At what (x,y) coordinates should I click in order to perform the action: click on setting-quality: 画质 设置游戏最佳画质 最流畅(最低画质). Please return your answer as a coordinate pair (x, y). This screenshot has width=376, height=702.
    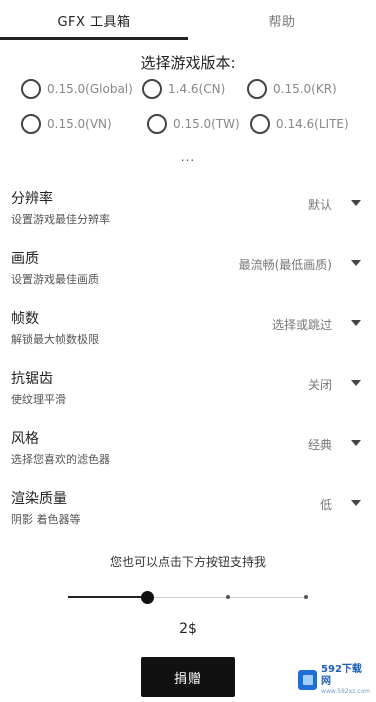
    Looking at the image, I should click on (188, 278).